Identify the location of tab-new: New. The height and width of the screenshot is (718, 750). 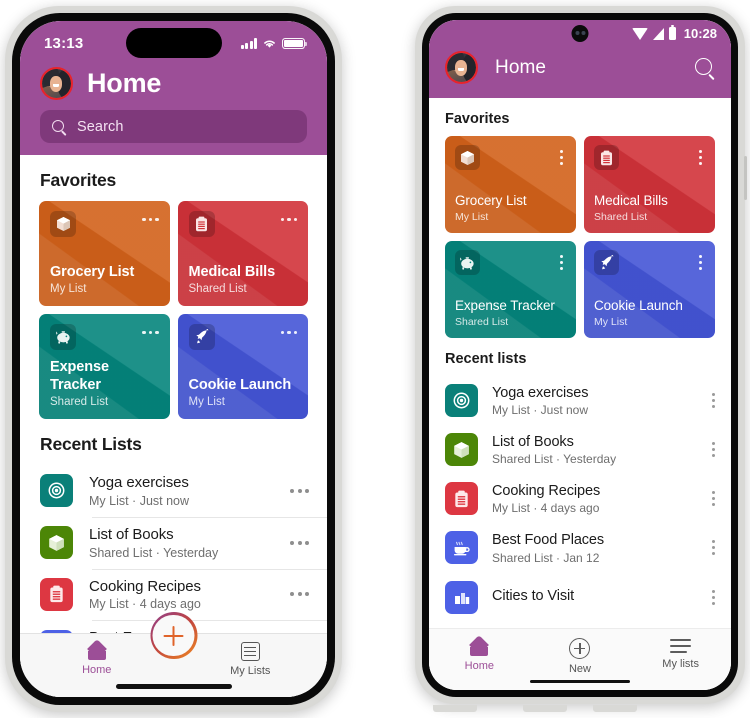
(580, 656).